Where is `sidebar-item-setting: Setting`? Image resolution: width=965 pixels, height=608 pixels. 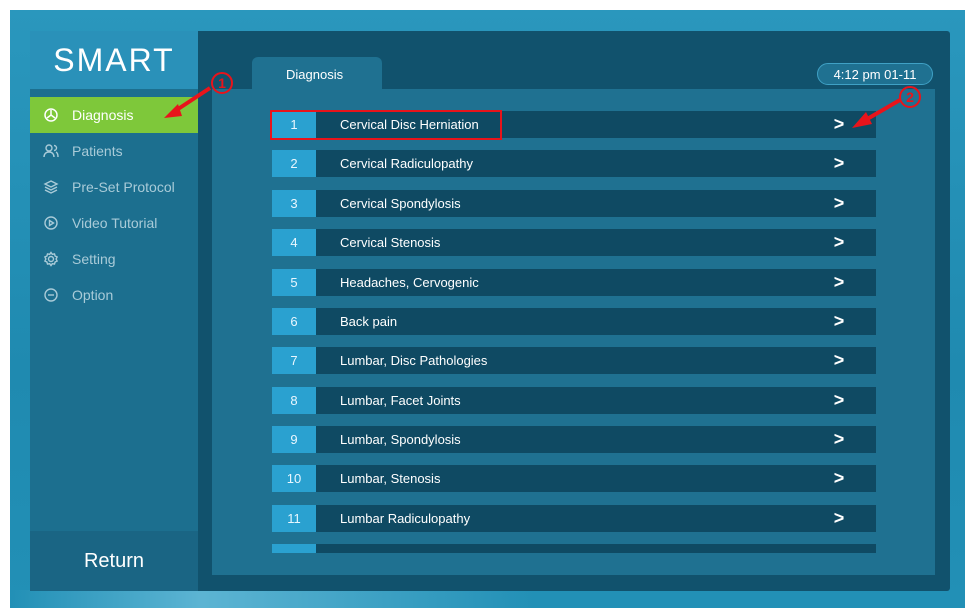
sidebar-item-setting: Setting is located at coordinates (114, 259).